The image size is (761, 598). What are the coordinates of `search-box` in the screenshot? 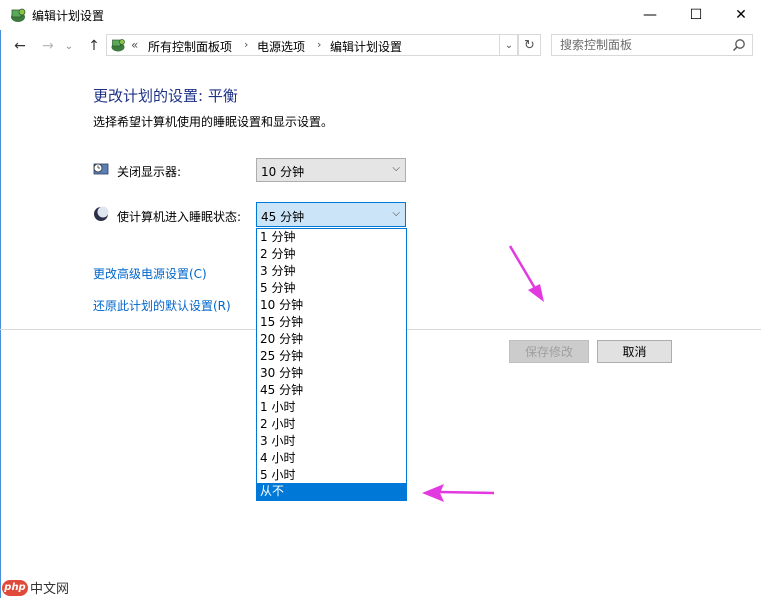 It's located at (652, 45).